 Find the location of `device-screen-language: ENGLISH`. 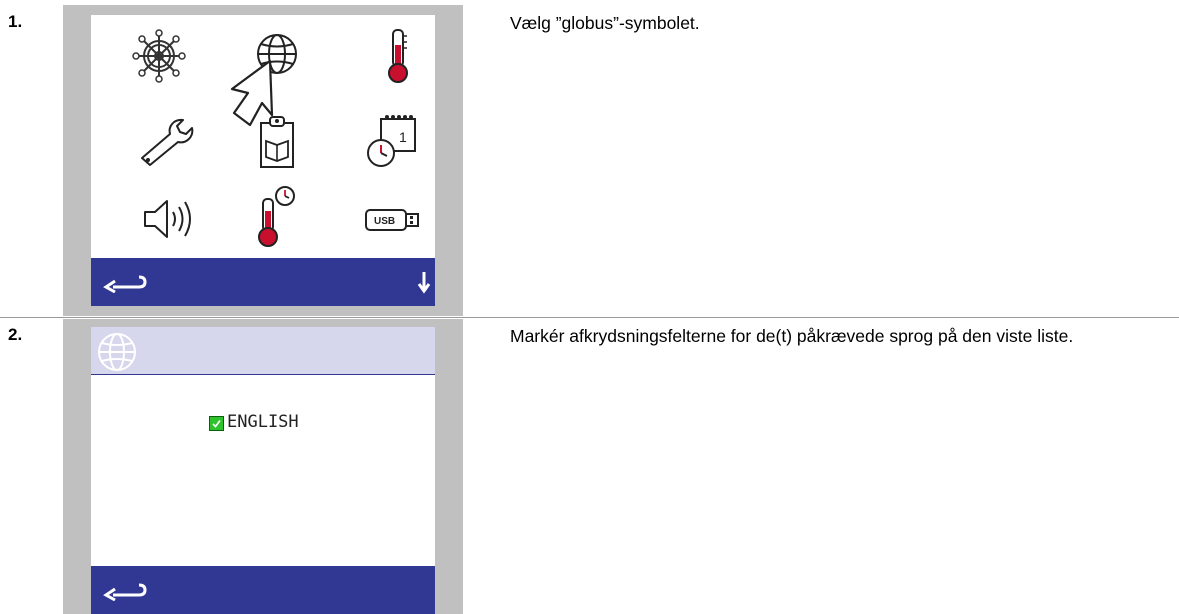

device-screen-language: ENGLISH is located at coordinates (263, 470).